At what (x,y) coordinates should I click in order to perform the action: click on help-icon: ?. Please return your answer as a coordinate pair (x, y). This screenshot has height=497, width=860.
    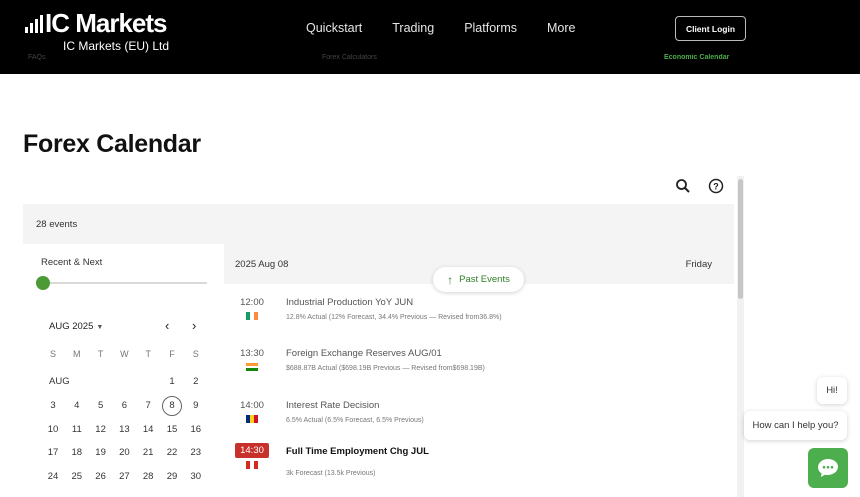
    Looking at the image, I should click on (716, 186).